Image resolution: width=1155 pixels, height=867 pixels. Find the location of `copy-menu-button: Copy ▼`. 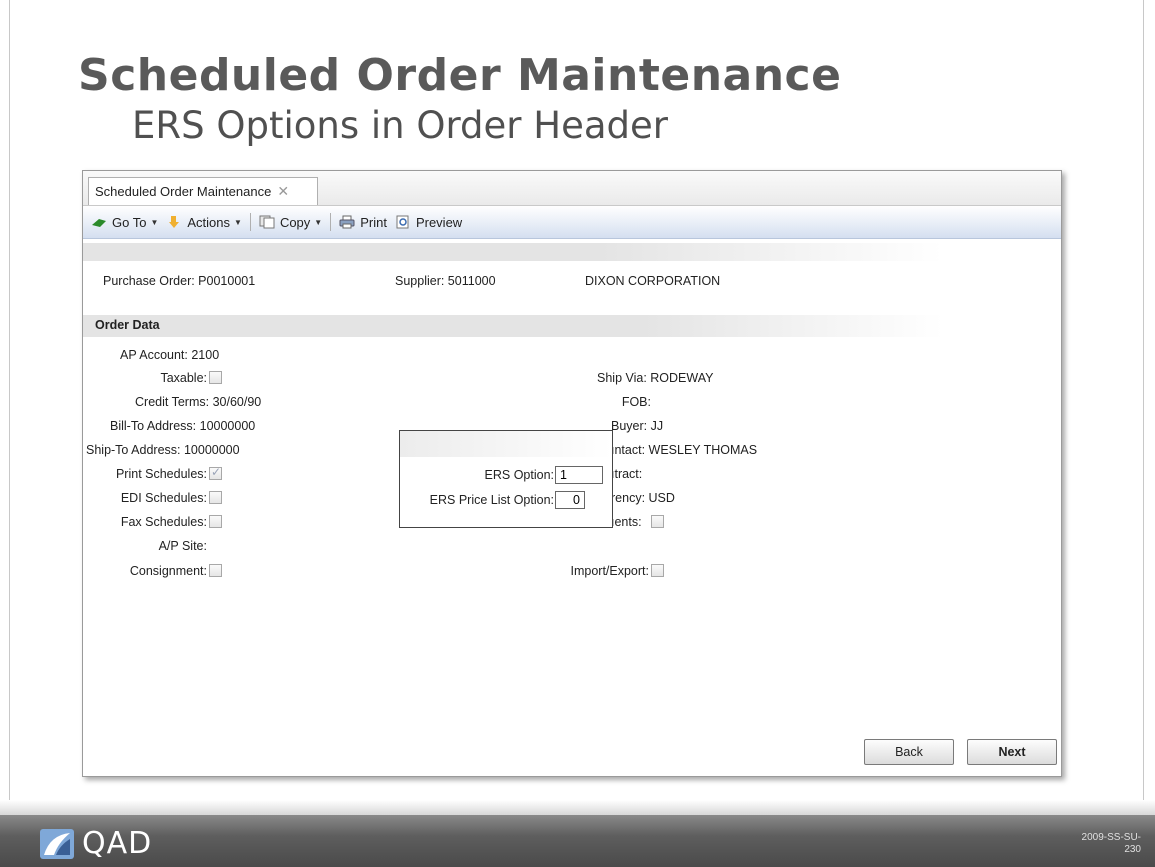

copy-menu-button: Copy ▼ is located at coordinates (290, 222).